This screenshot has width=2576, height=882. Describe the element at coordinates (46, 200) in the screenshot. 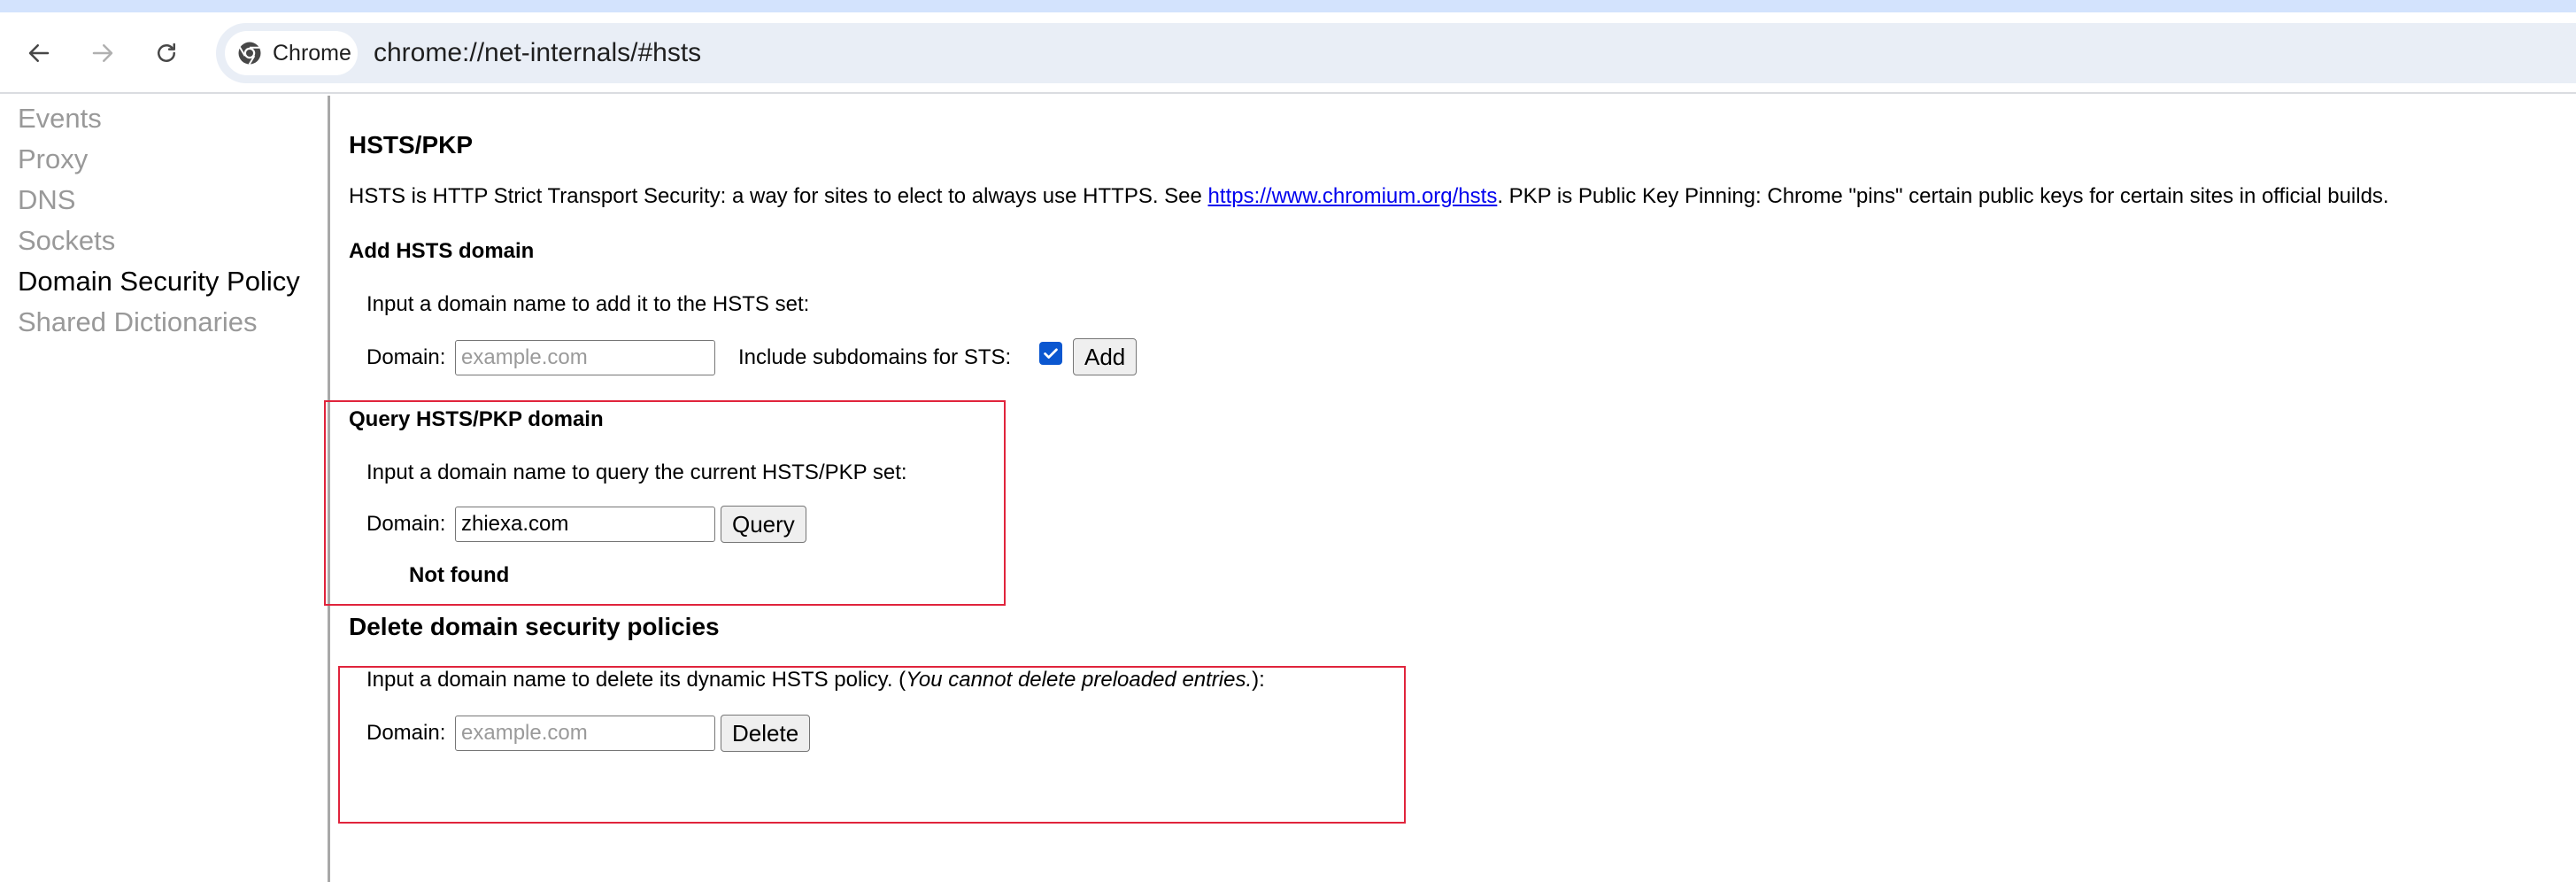

I see `sidebar-item-dns: DNS` at that location.